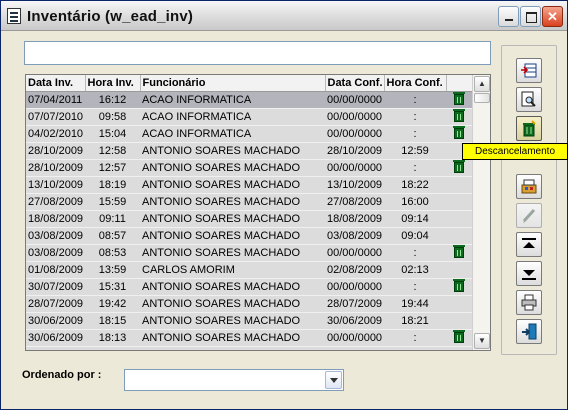 The width and height of the screenshot is (568, 410). Describe the element at coordinates (529, 331) in the screenshot. I see `exit-button` at that location.